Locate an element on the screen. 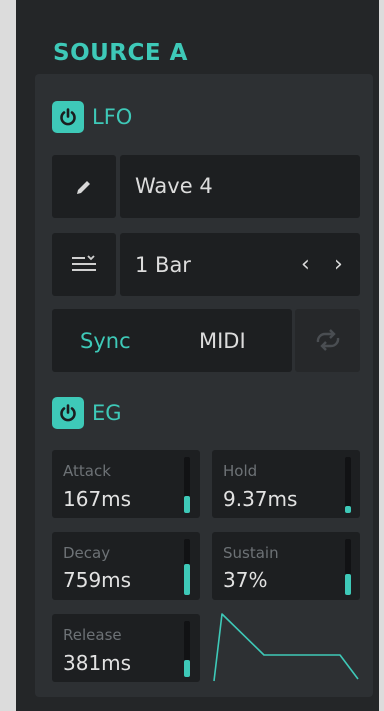 This screenshot has width=384, height=711. hold-label: Hold is located at coordinates (240, 471).